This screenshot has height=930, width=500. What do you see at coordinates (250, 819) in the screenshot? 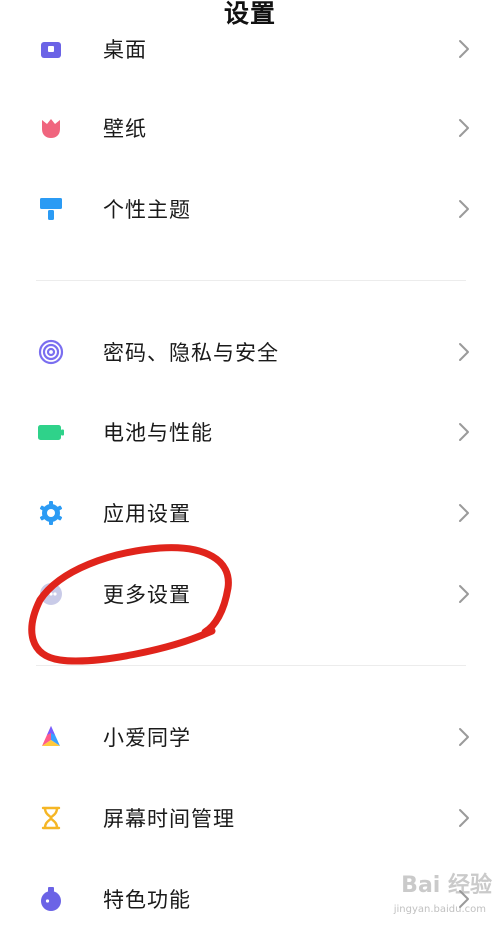
I see `settings-item-screen-time: 屏幕时间管理` at bounding box center [250, 819].